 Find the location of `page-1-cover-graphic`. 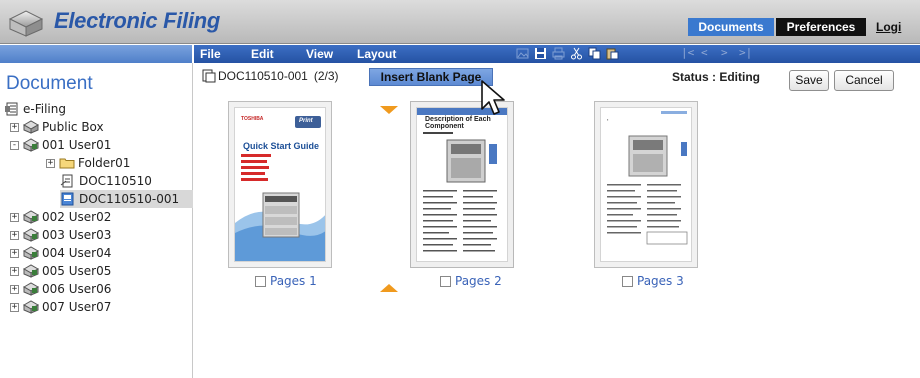

page-1-cover-graphic is located at coordinates (280, 184).